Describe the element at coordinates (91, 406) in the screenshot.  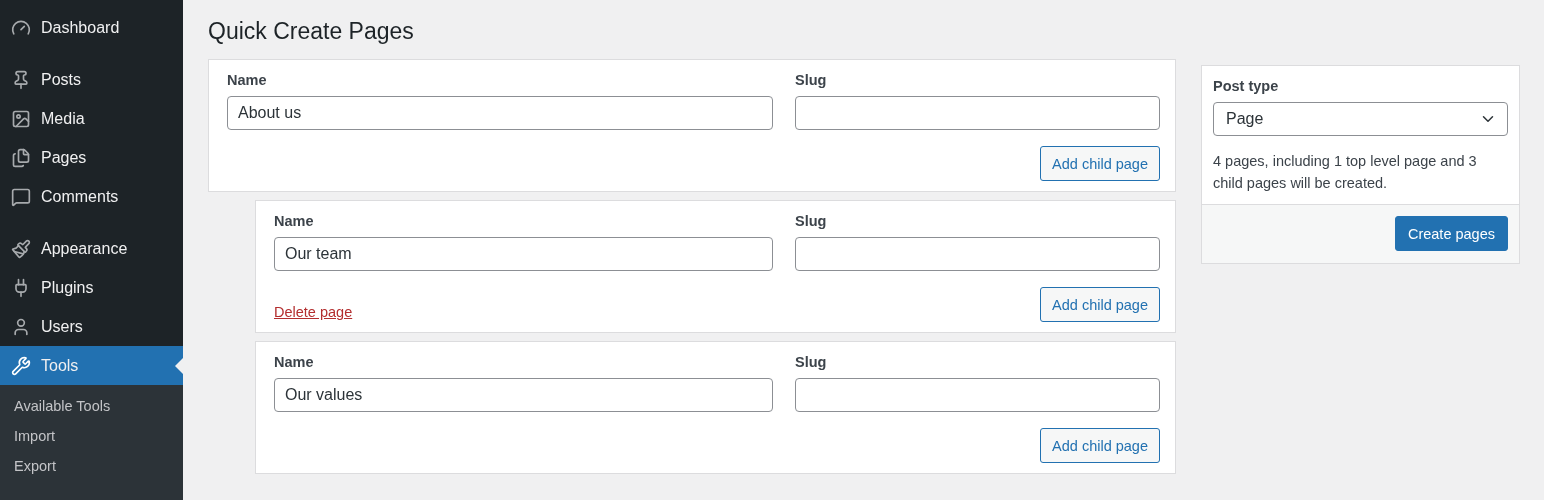
I see `submenu-item: Available Tools` at that location.